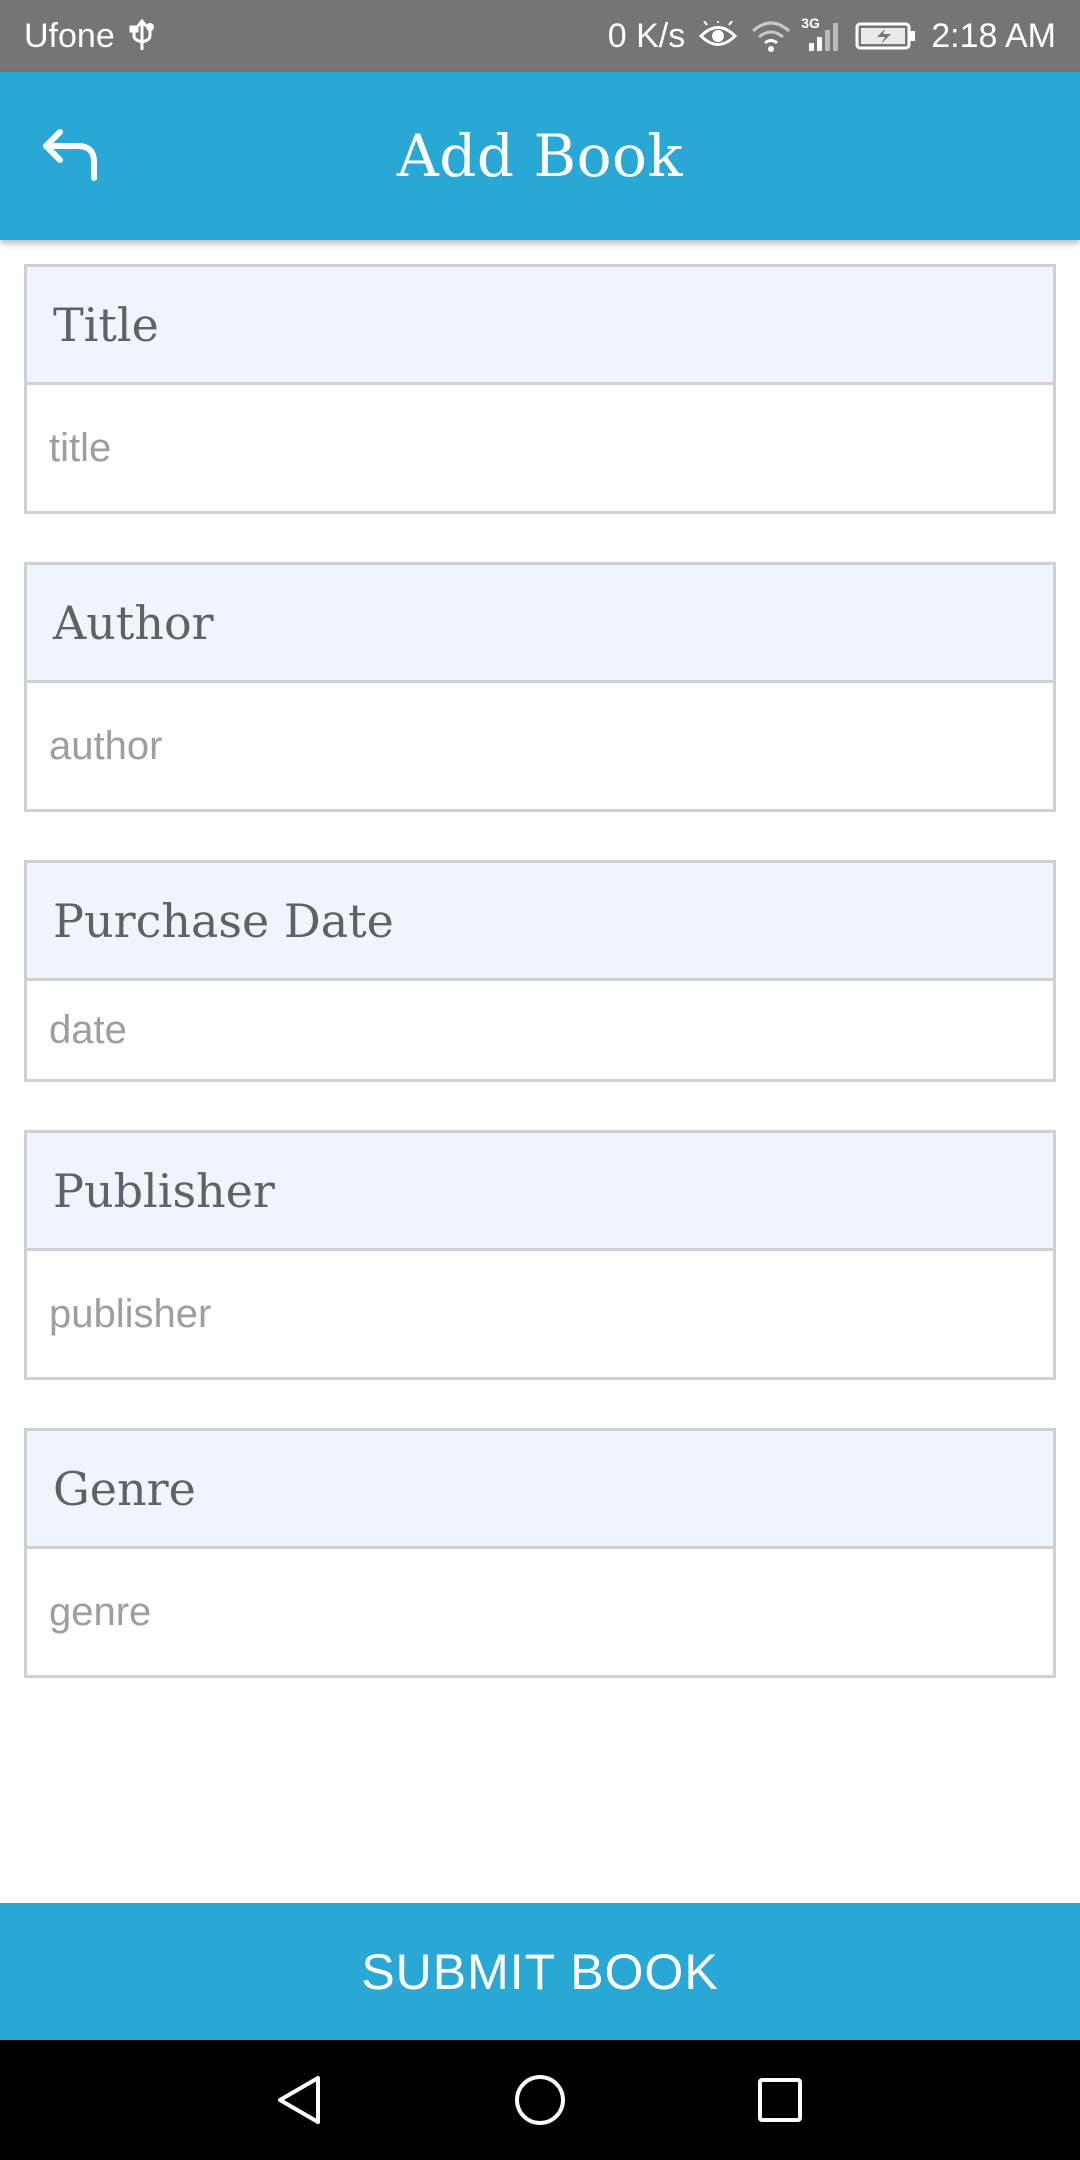 The image size is (1080, 2160). I want to click on title-label: Title, so click(540, 326).